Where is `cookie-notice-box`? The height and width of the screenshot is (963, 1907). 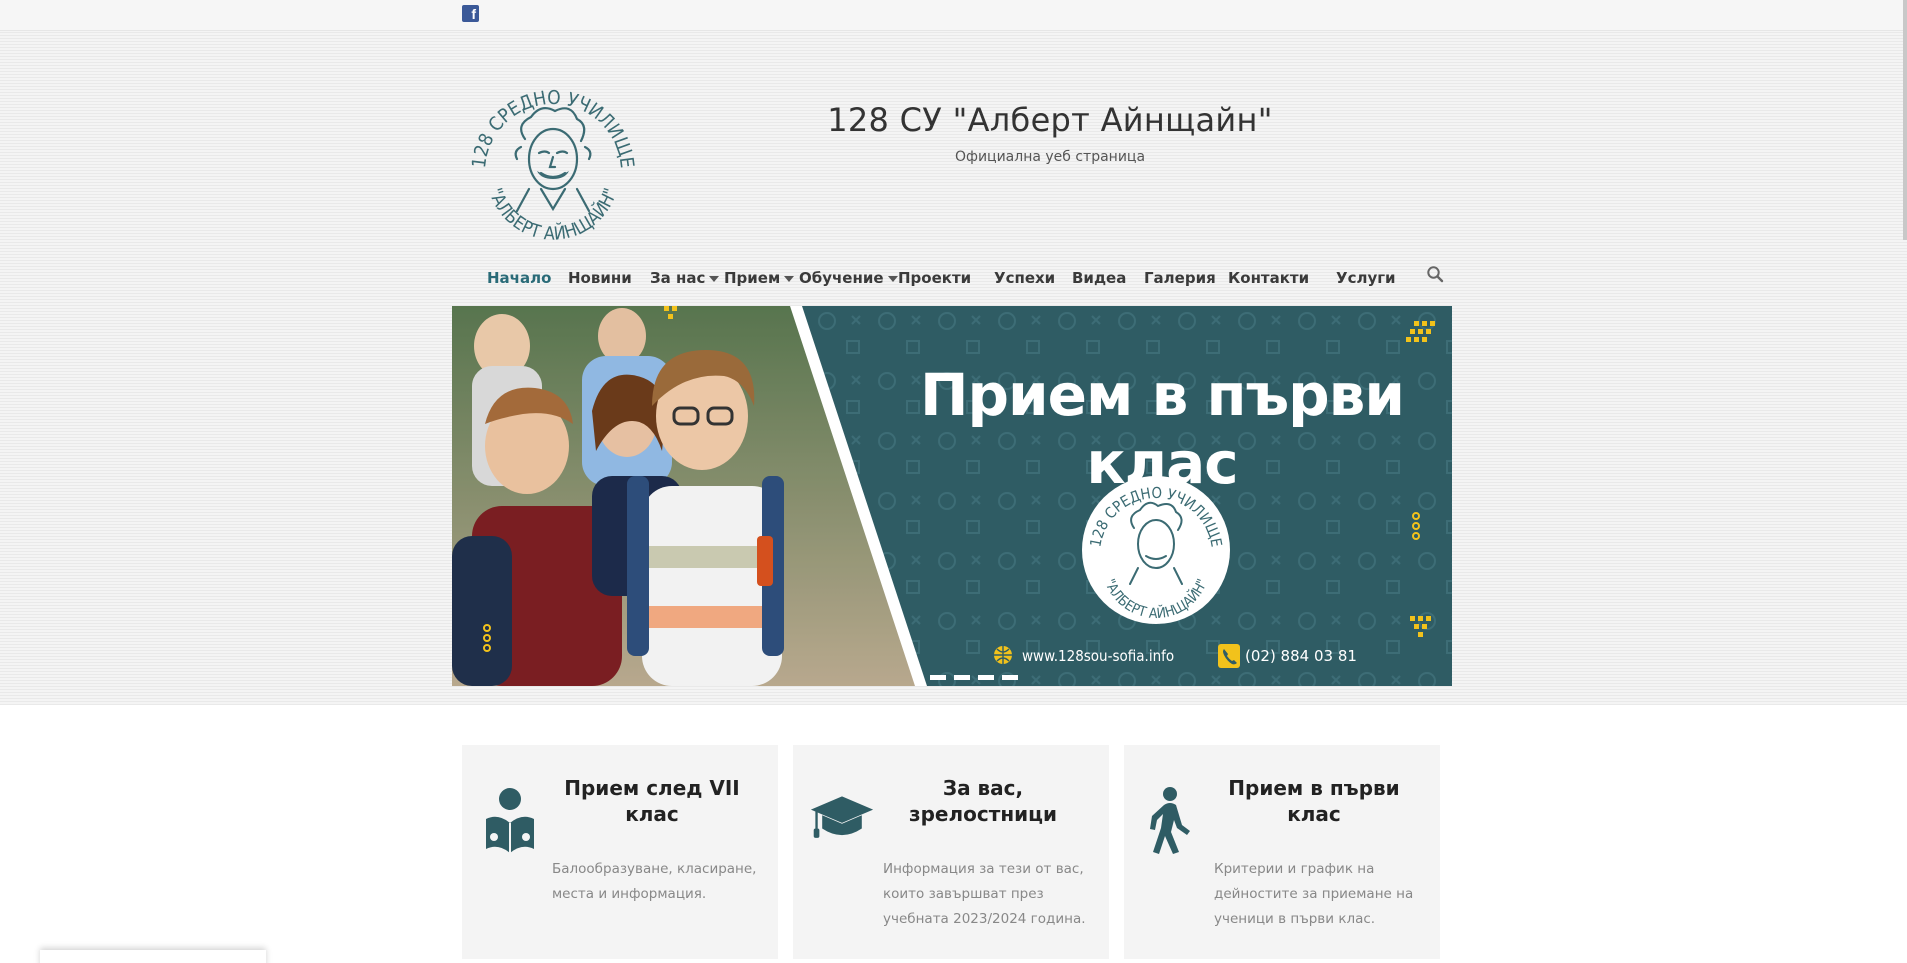 cookie-notice-box is located at coordinates (153, 956).